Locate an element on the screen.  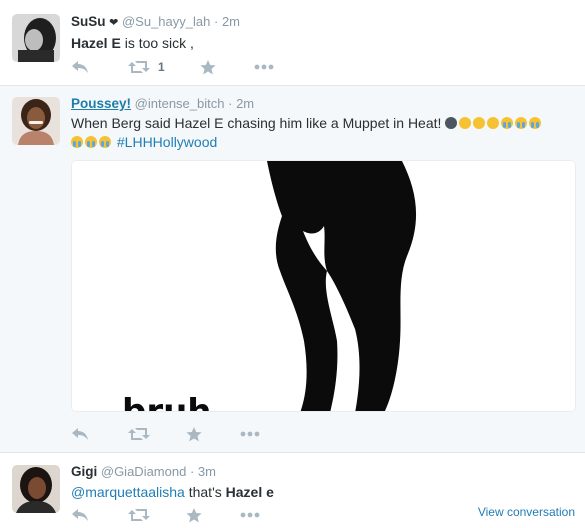
svg-text: bruh is located at coordinates (167, 402).